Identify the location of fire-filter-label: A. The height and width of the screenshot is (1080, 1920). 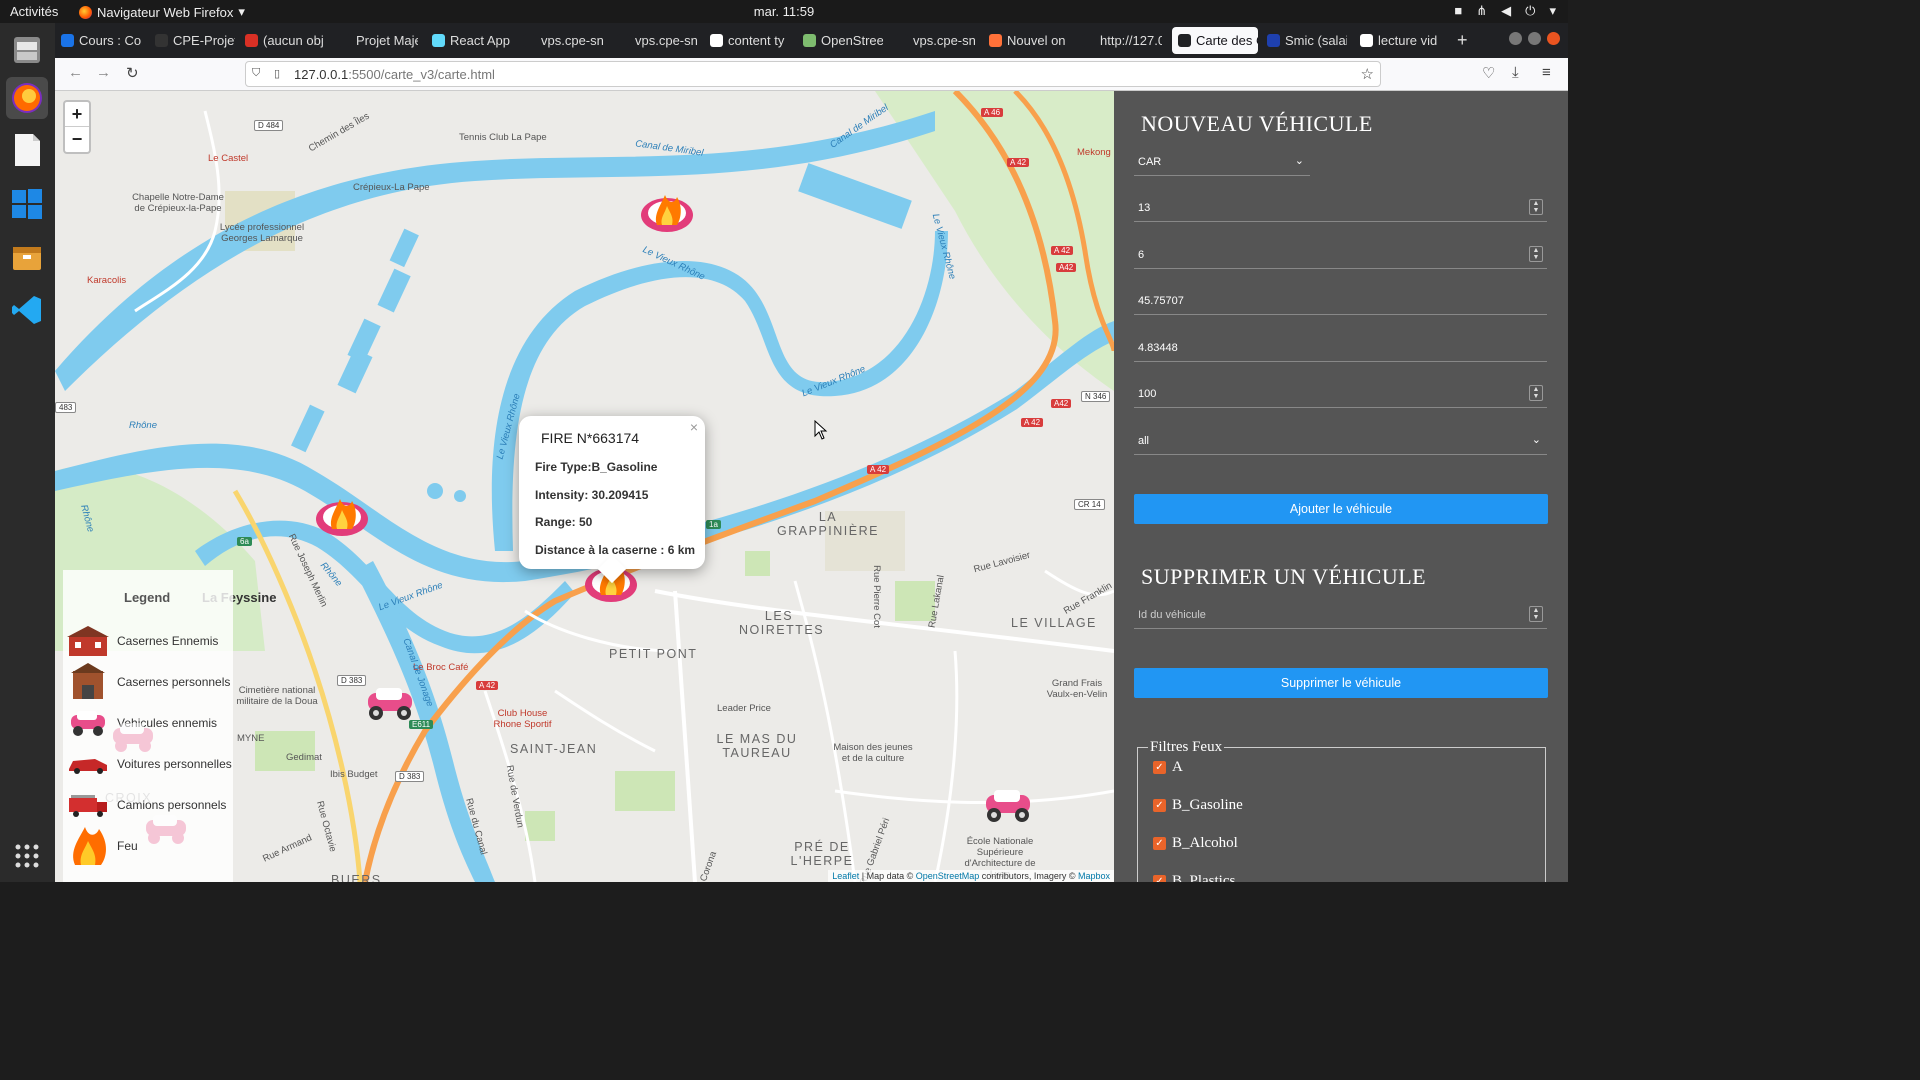
(1177, 767).